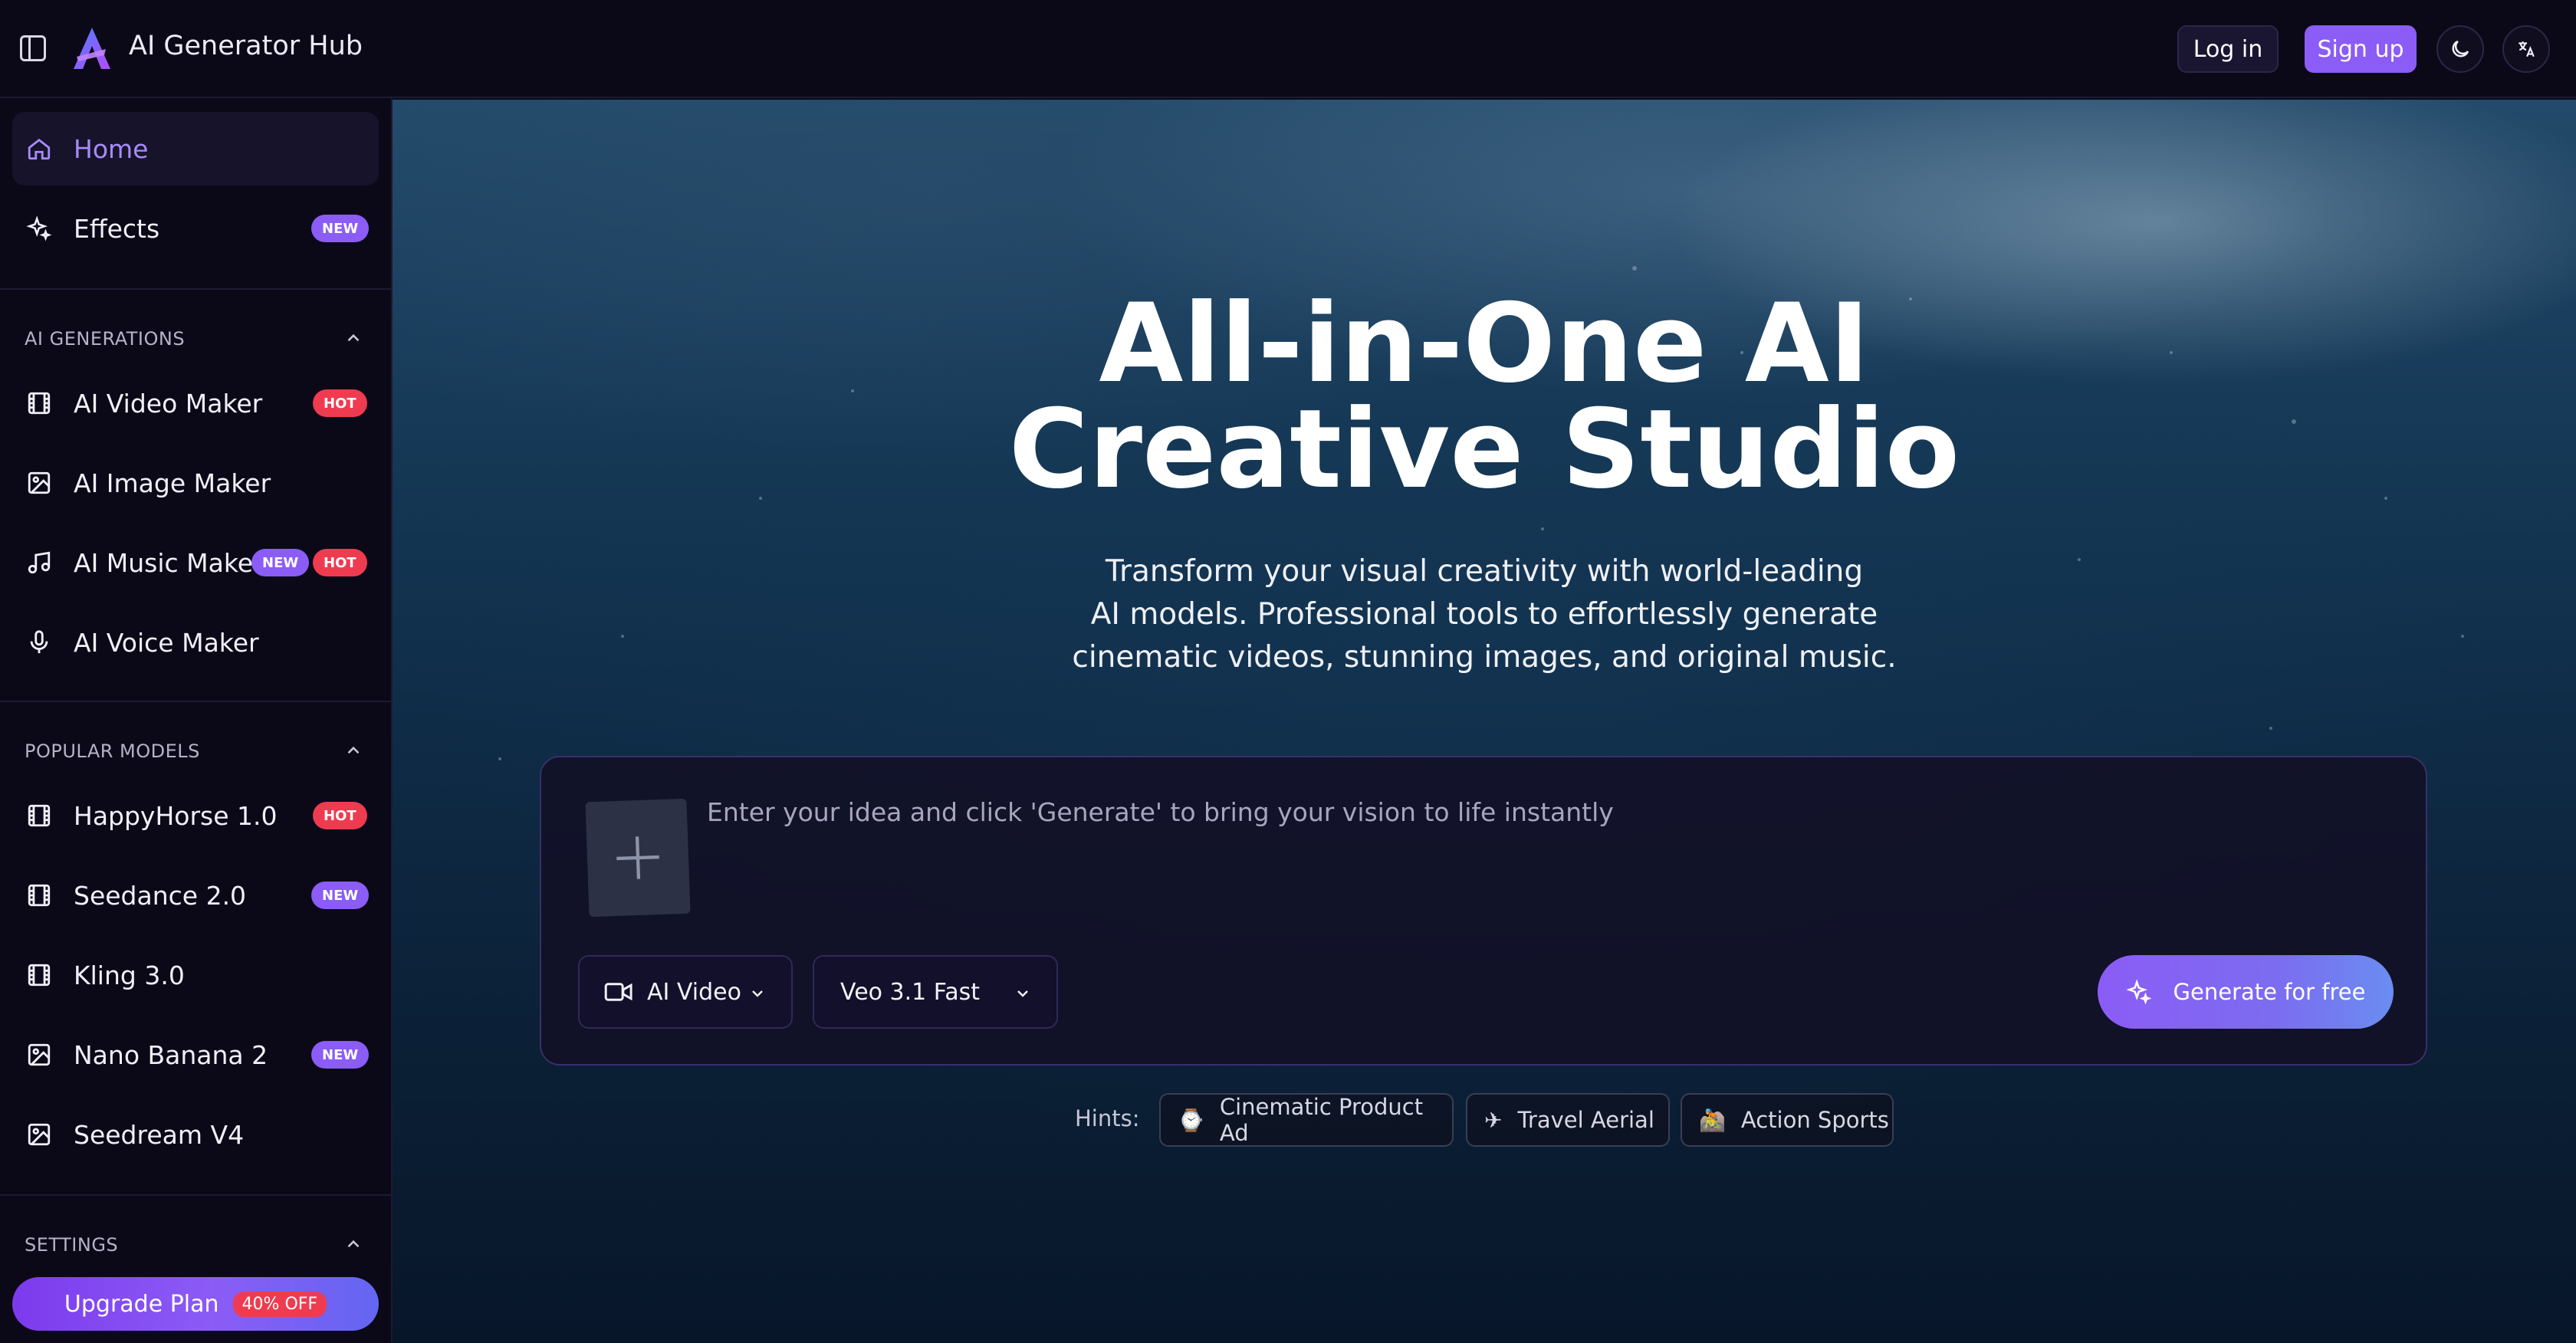  What do you see at coordinates (1814, 1120) in the screenshot?
I see `hint-label: Action Sports` at bounding box center [1814, 1120].